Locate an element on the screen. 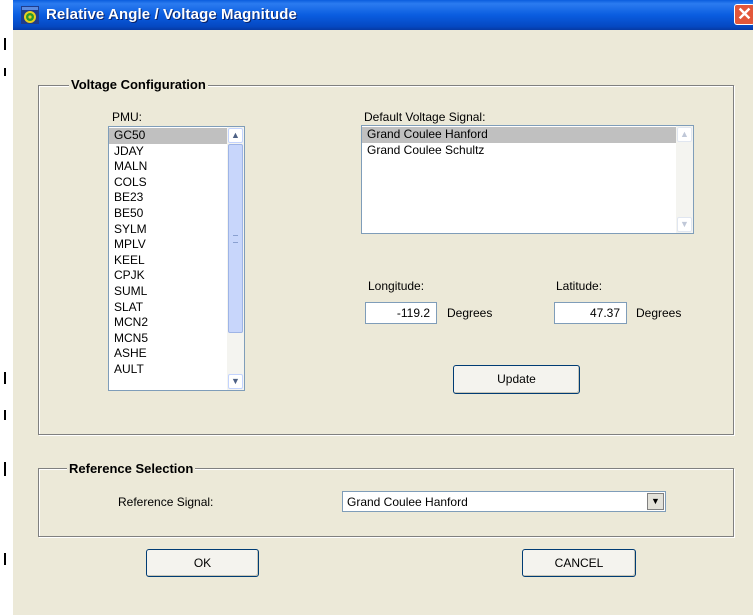 The height and width of the screenshot is (615, 753). close-button: ✕ is located at coordinates (743, 14).